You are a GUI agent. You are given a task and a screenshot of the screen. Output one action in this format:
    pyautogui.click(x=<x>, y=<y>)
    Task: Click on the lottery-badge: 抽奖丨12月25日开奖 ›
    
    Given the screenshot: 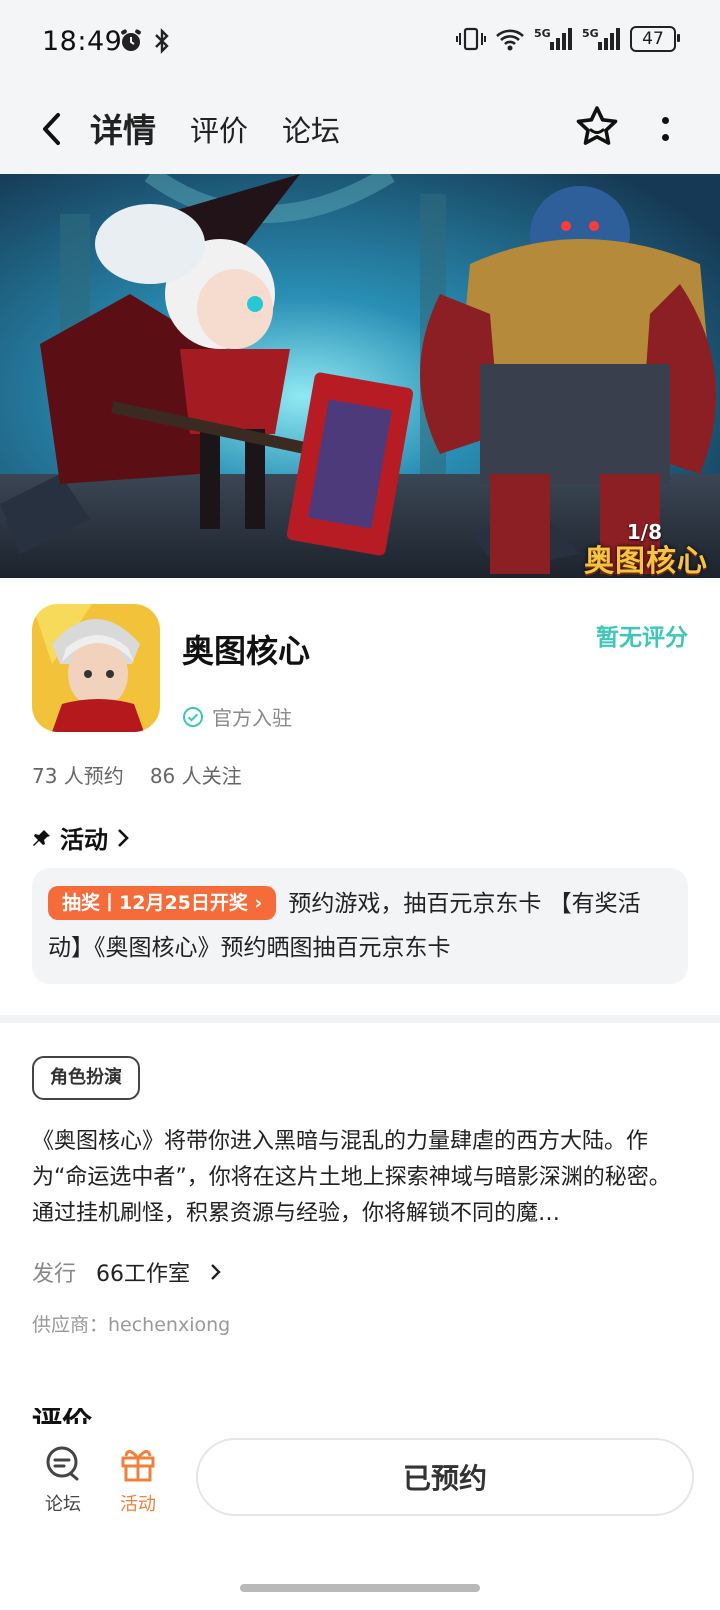 What is the action you would take?
    pyautogui.click(x=162, y=903)
    